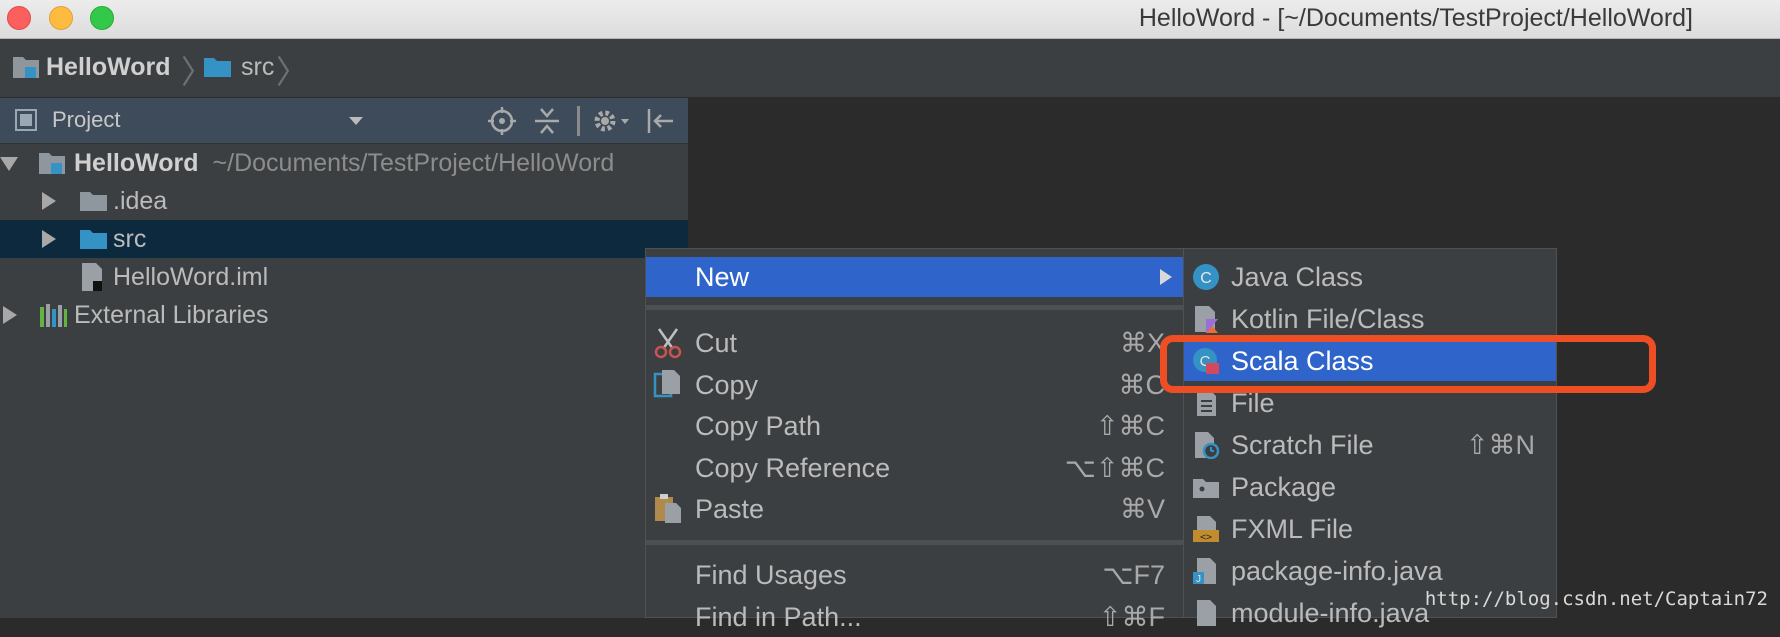 The image size is (1780, 637). What do you see at coordinates (136, 162) in the screenshot?
I see `tree-item-label: HelloWord` at bounding box center [136, 162].